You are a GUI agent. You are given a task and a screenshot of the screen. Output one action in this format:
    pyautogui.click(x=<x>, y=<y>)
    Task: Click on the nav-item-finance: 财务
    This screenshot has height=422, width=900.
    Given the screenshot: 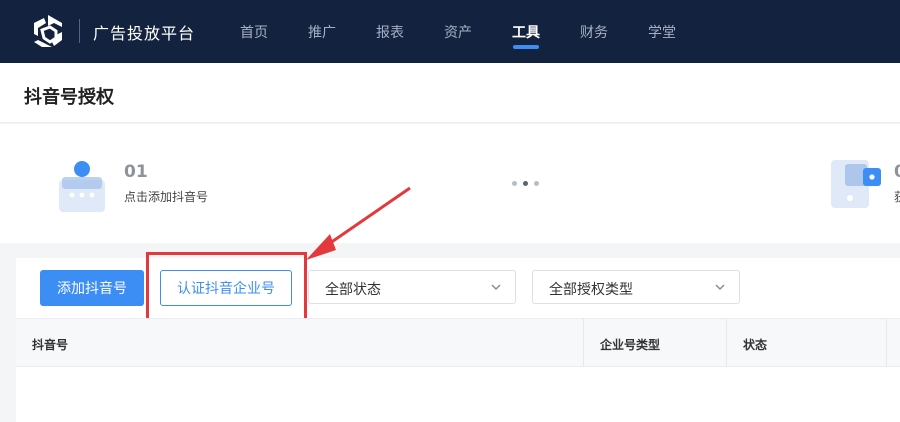 What is the action you would take?
    pyautogui.click(x=594, y=32)
    